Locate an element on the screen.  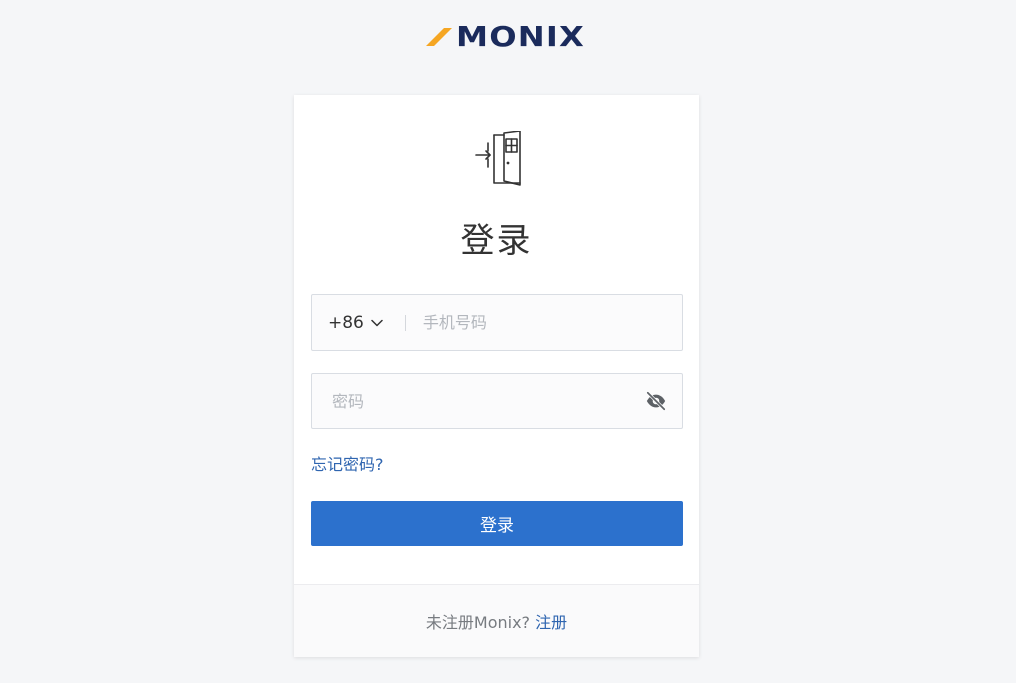
phone-input is located at coordinates (551, 322).